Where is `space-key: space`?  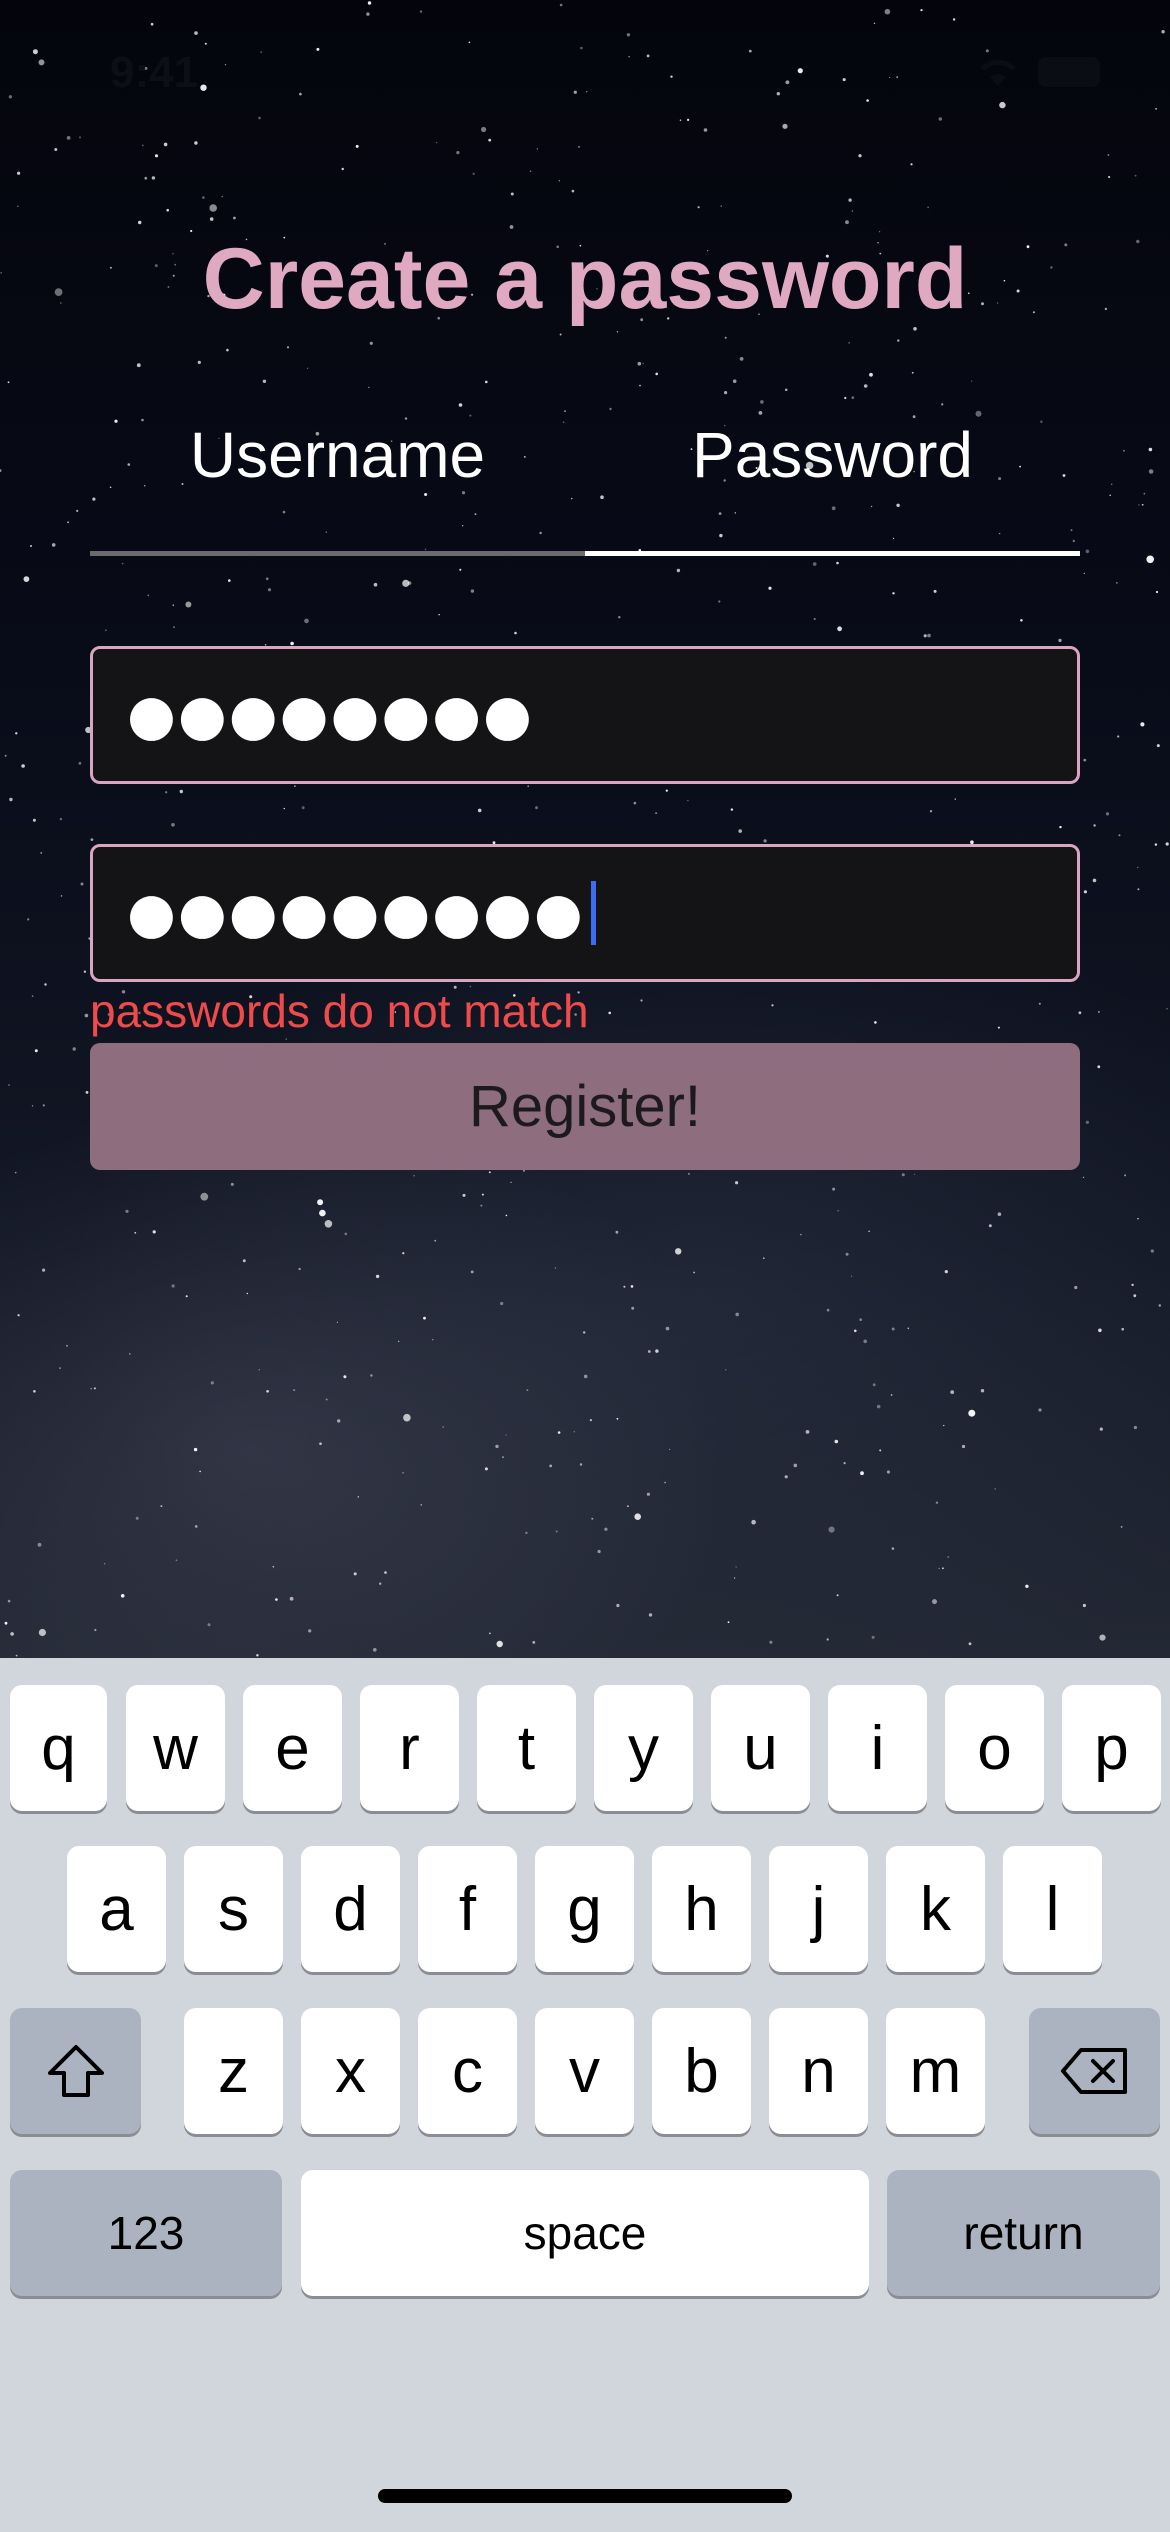
space-key: space is located at coordinates (585, 2233).